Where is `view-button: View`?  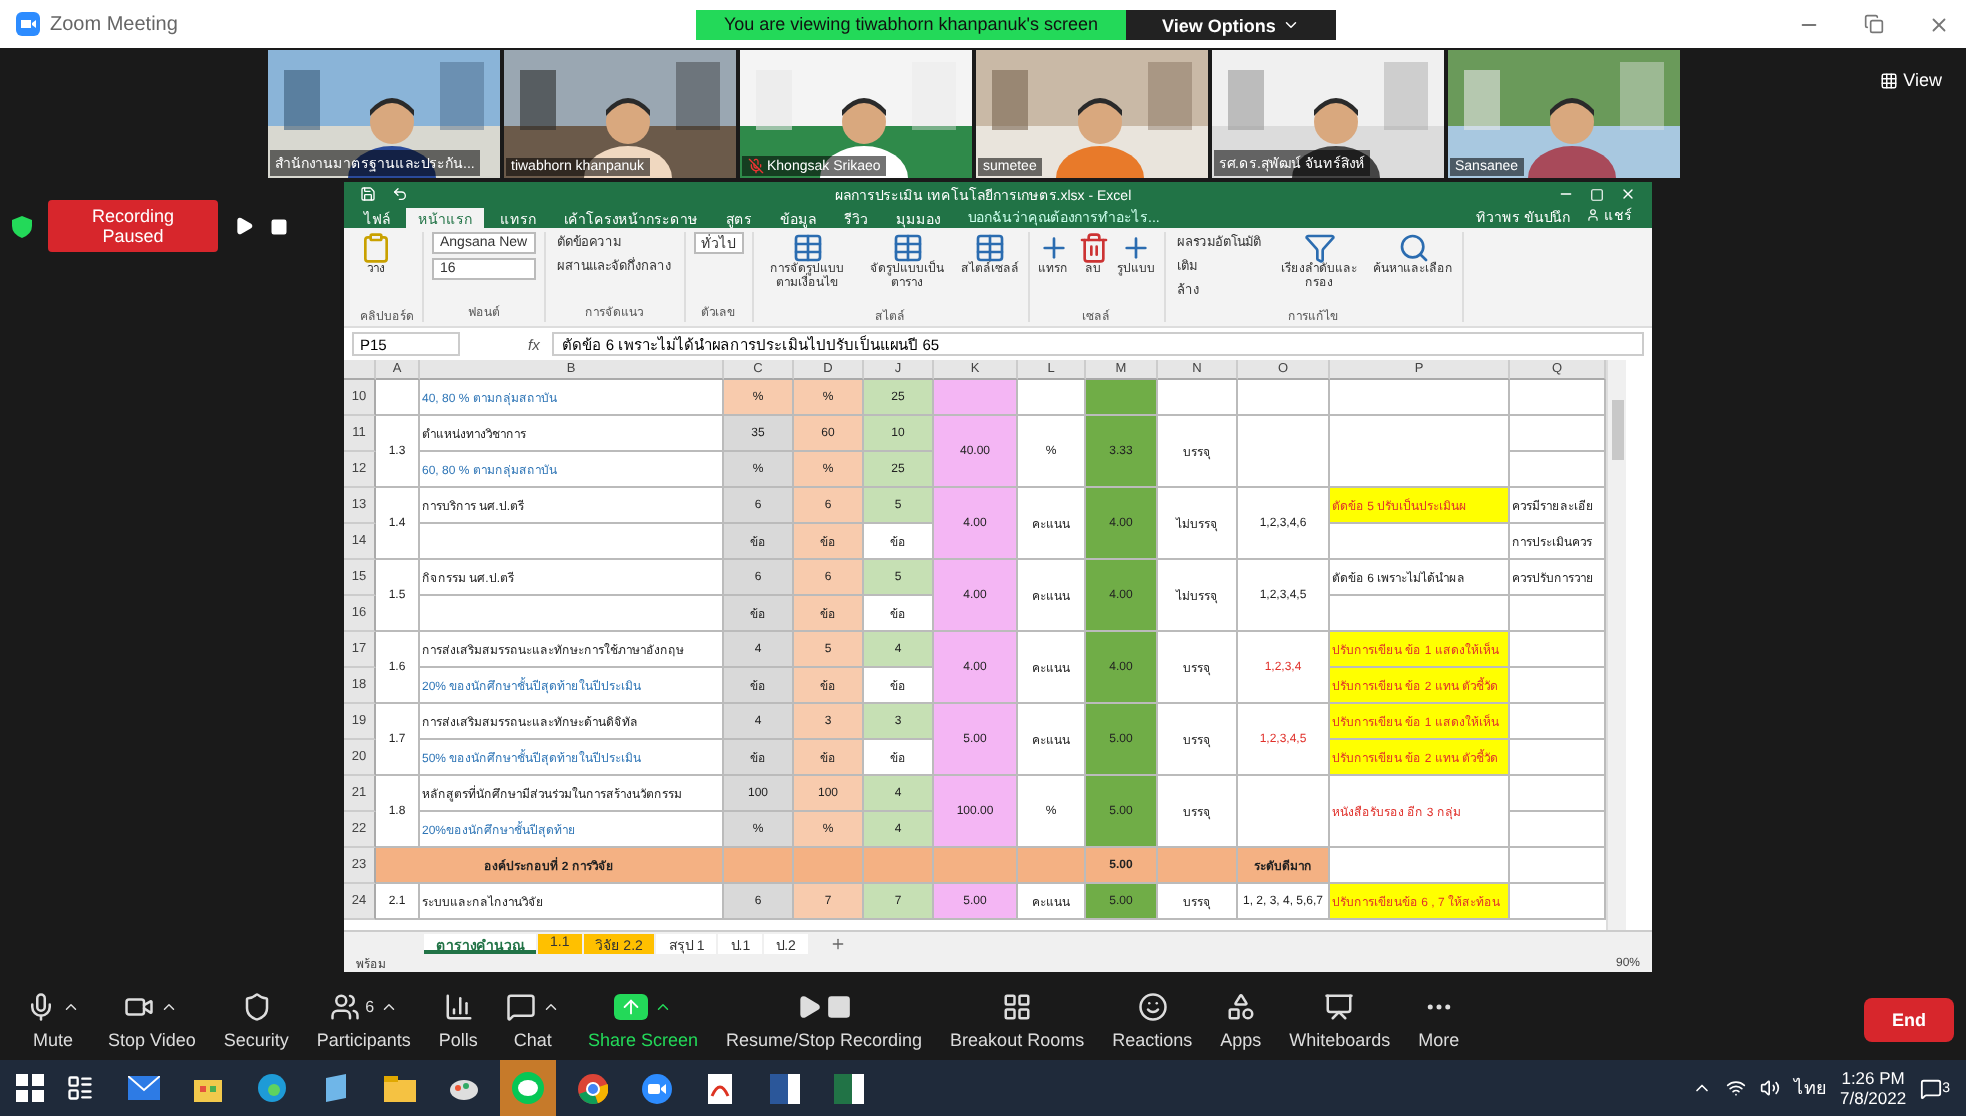 view-button: View is located at coordinates (1910, 80).